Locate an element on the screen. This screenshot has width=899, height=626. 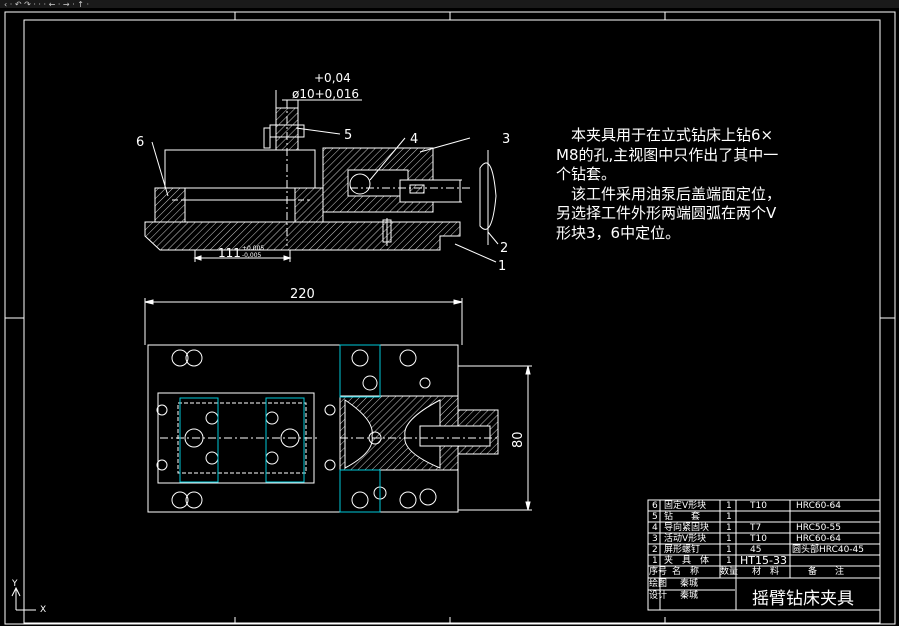
designer-label: 设计 is located at coordinates (658, 596).